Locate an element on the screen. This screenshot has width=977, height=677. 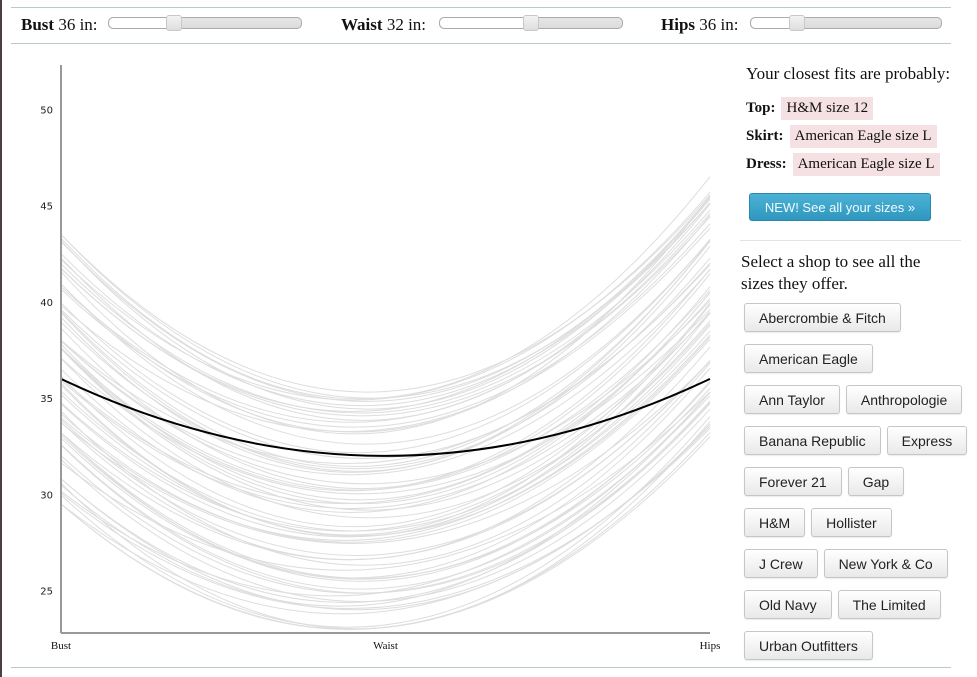
waist-slider-thumb is located at coordinates (531, 23).